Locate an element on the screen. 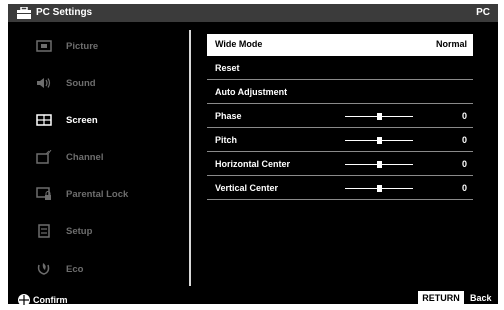 This screenshot has width=504, height=310. dpad-icon is located at coordinates (24, 300).